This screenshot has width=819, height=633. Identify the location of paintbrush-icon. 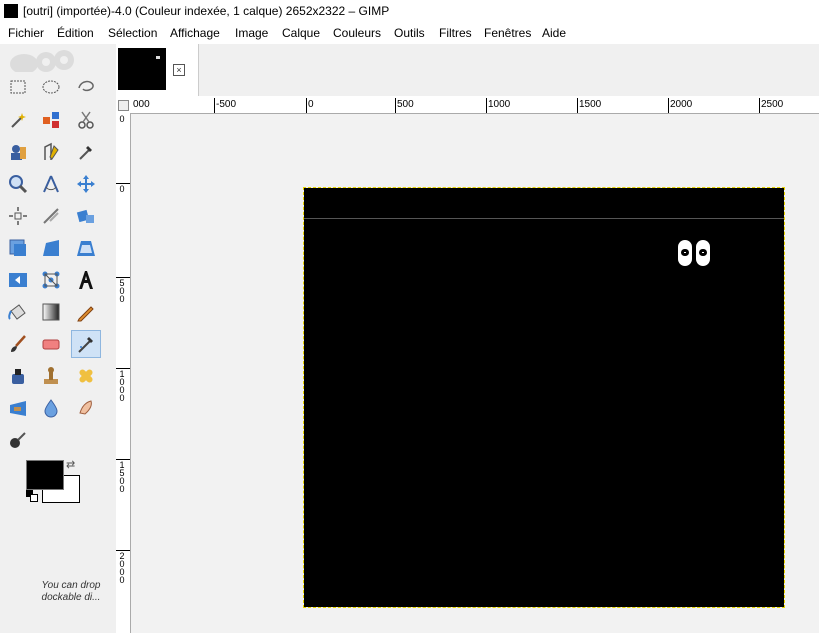
(18, 344).